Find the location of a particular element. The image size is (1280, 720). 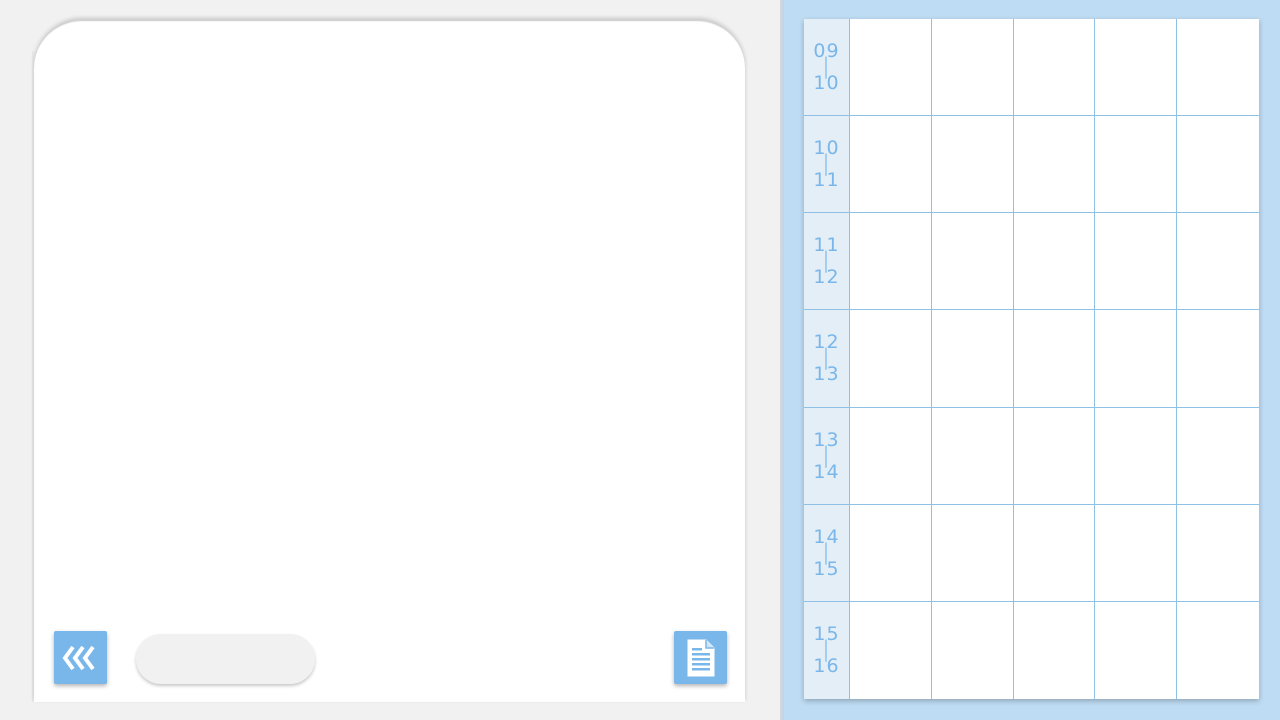

document-icon is located at coordinates (700, 657).